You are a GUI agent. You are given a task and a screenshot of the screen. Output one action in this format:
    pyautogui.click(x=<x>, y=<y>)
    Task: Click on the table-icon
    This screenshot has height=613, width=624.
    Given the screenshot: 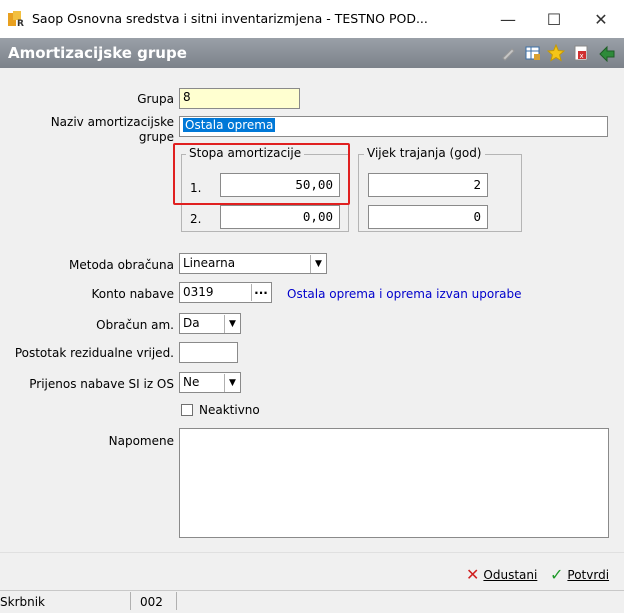 What is the action you would take?
    pyautogui.click(x=533, y=53)
    